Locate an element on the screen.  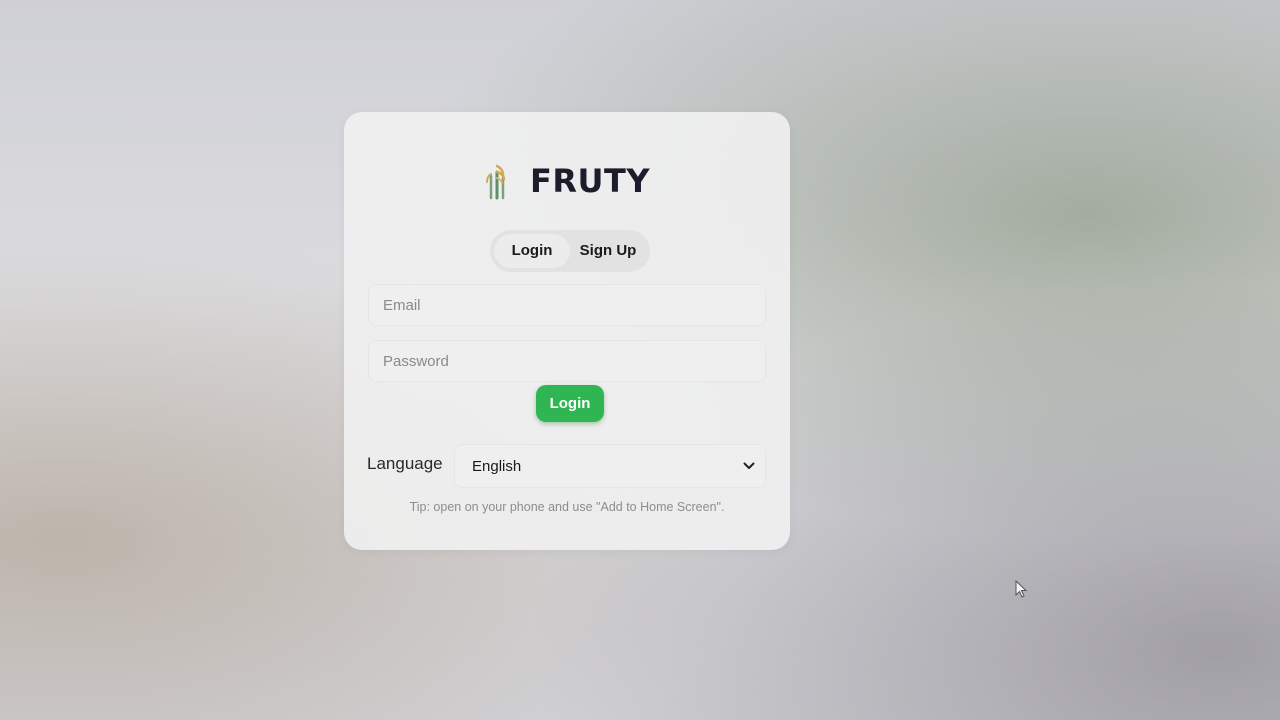
chevron-down-icon is located at coordinates (749, 465).